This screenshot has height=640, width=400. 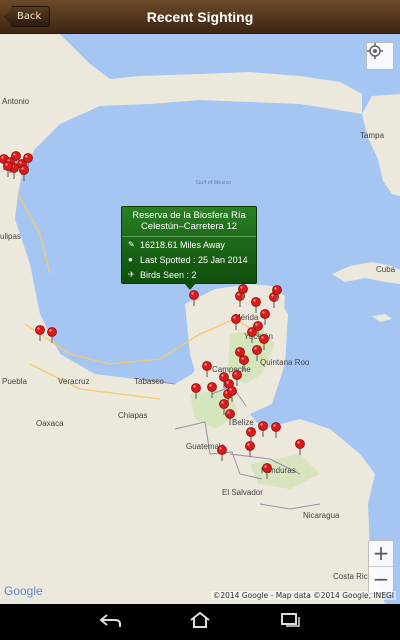 What do you see at coordinates (149, 381) in the screenshot?
I see `label-tabasco: Tabasco` at bounding box center [149, 381].